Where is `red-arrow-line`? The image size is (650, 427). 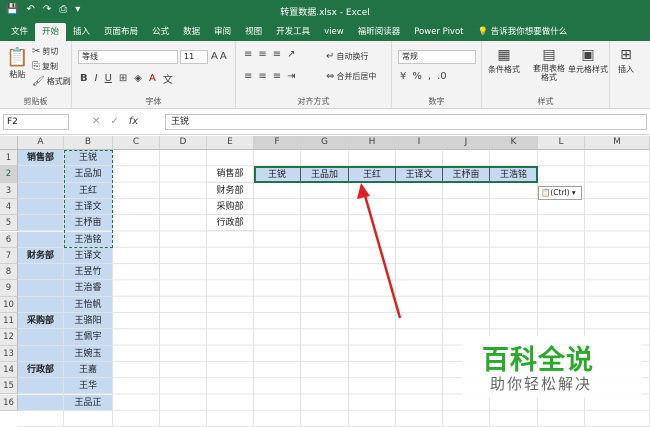 red-arrow-line is located at coordinates (382, 255).